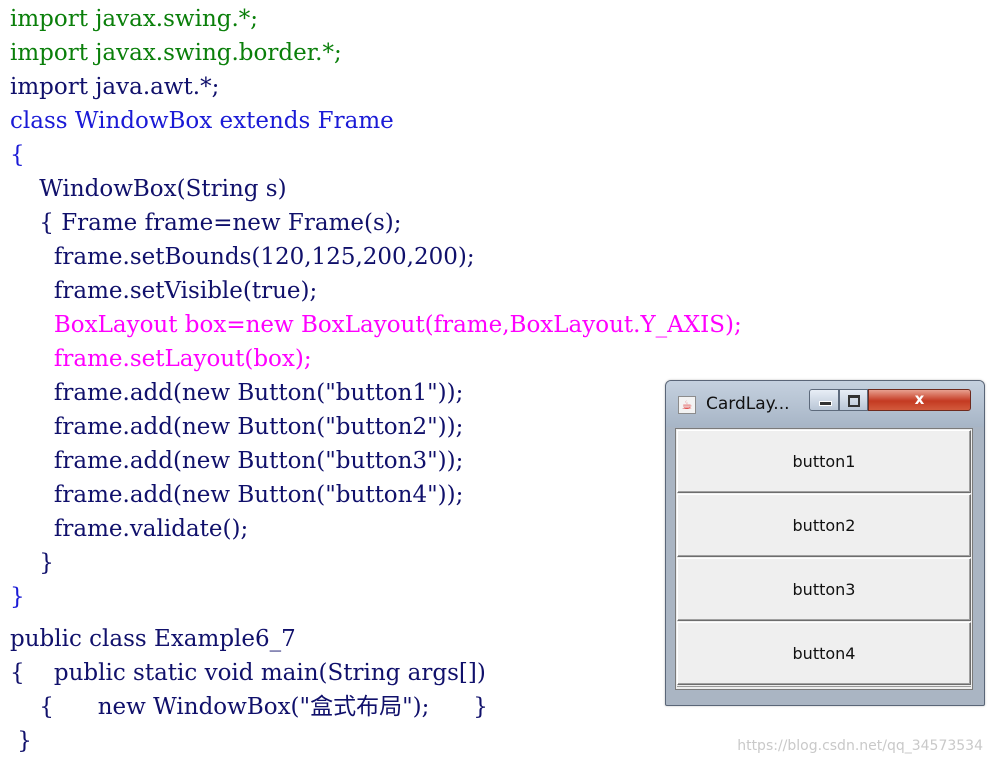  Describe the element at coordinates (164, 291) in the screenshot. I see `code-line: frame.setVisible(true);` at that location.